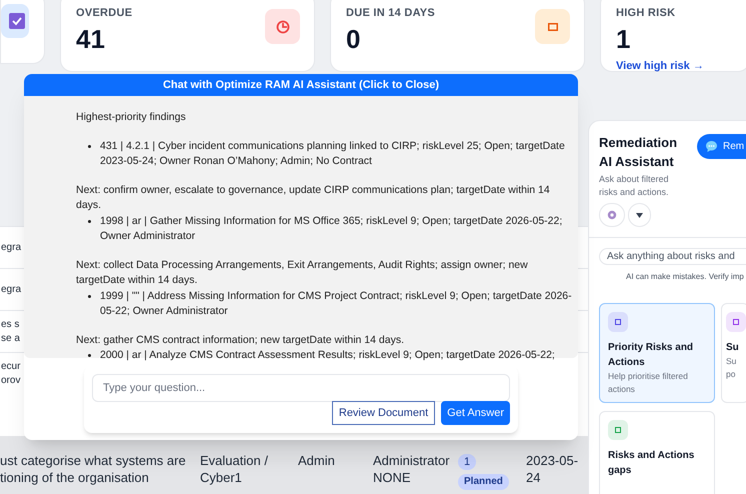 The width and height of the screenshot is (746, 494). Describe the element at coordinates (467, 462) in the screenshot. I see `count-badge: 1` at that location.